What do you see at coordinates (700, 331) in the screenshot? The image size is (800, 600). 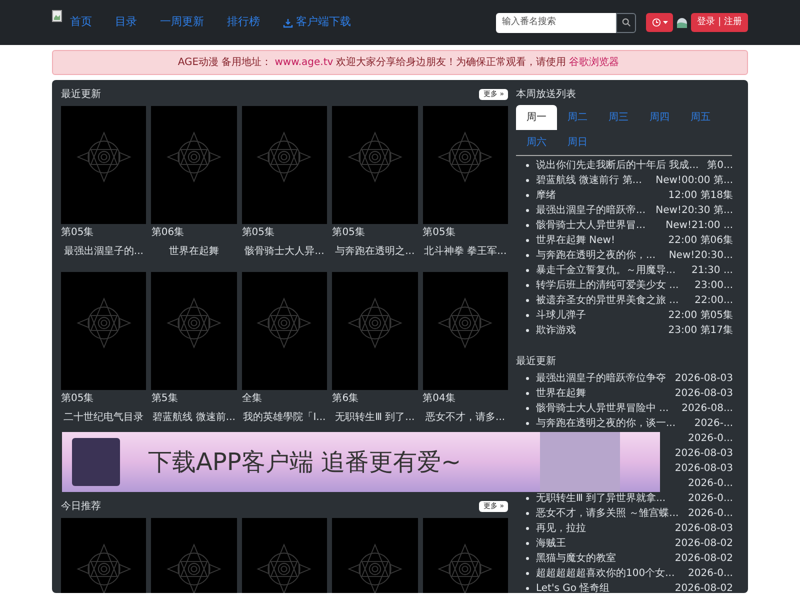 I see `airtime-label: 23:00 第17集` at bounding box center [700, 331].